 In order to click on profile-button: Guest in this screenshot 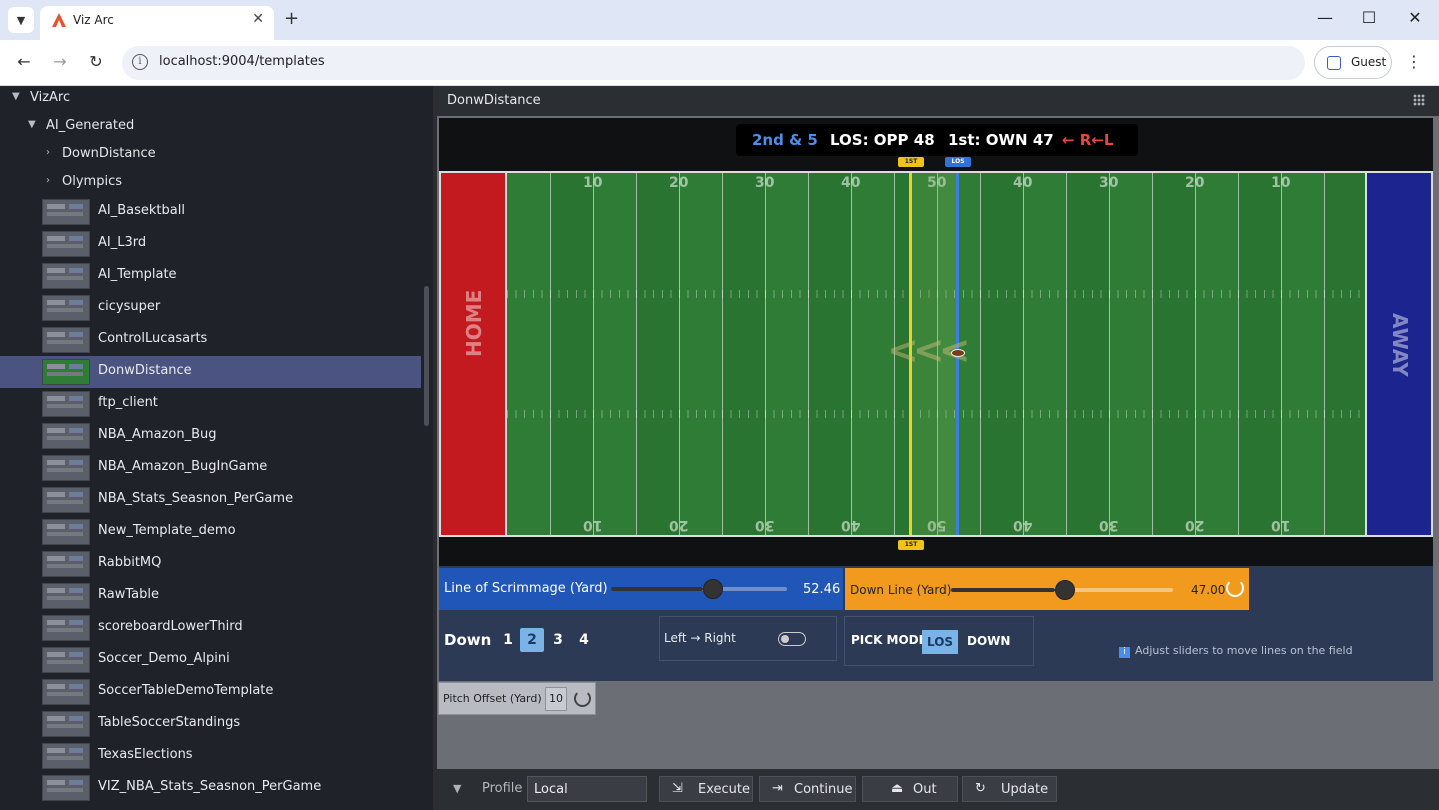, I will do `click(1353, 62)`.